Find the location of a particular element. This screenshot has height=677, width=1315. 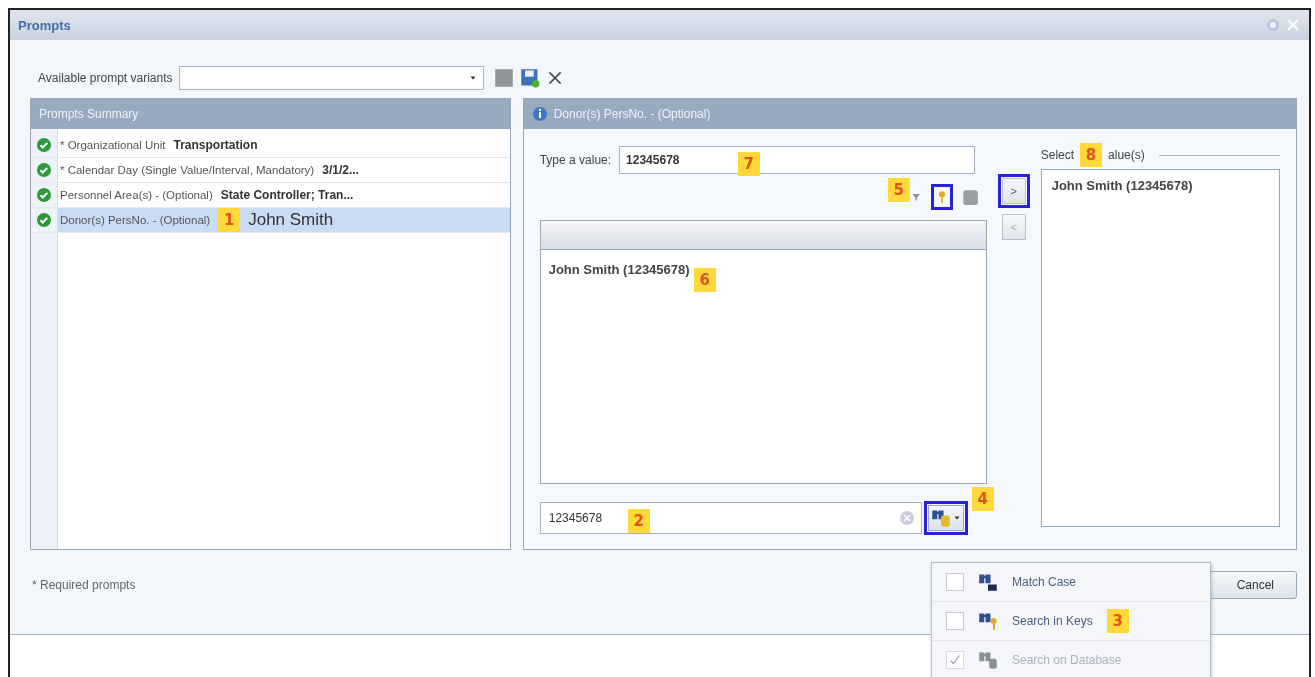

prompt-label: Donor(s) PersNo. - (Optional) is located at coordinates (135, 220).